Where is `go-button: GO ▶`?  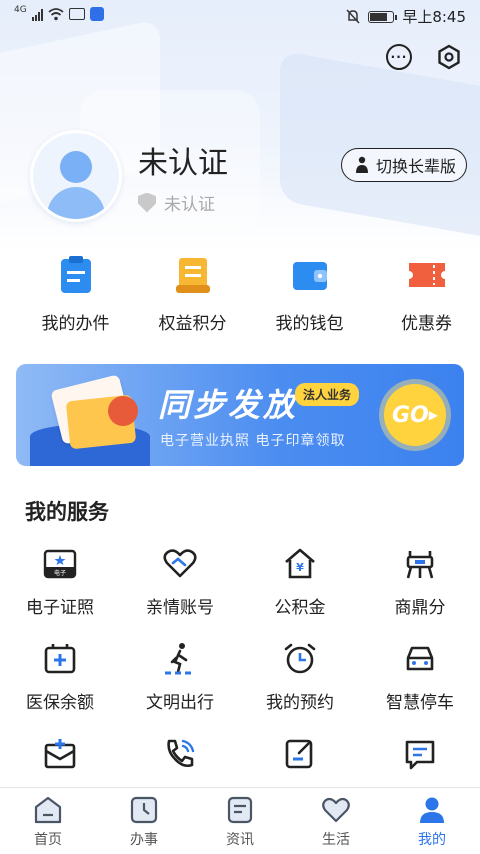
go-button: GO ▶ is located at coordinates (415, 415).